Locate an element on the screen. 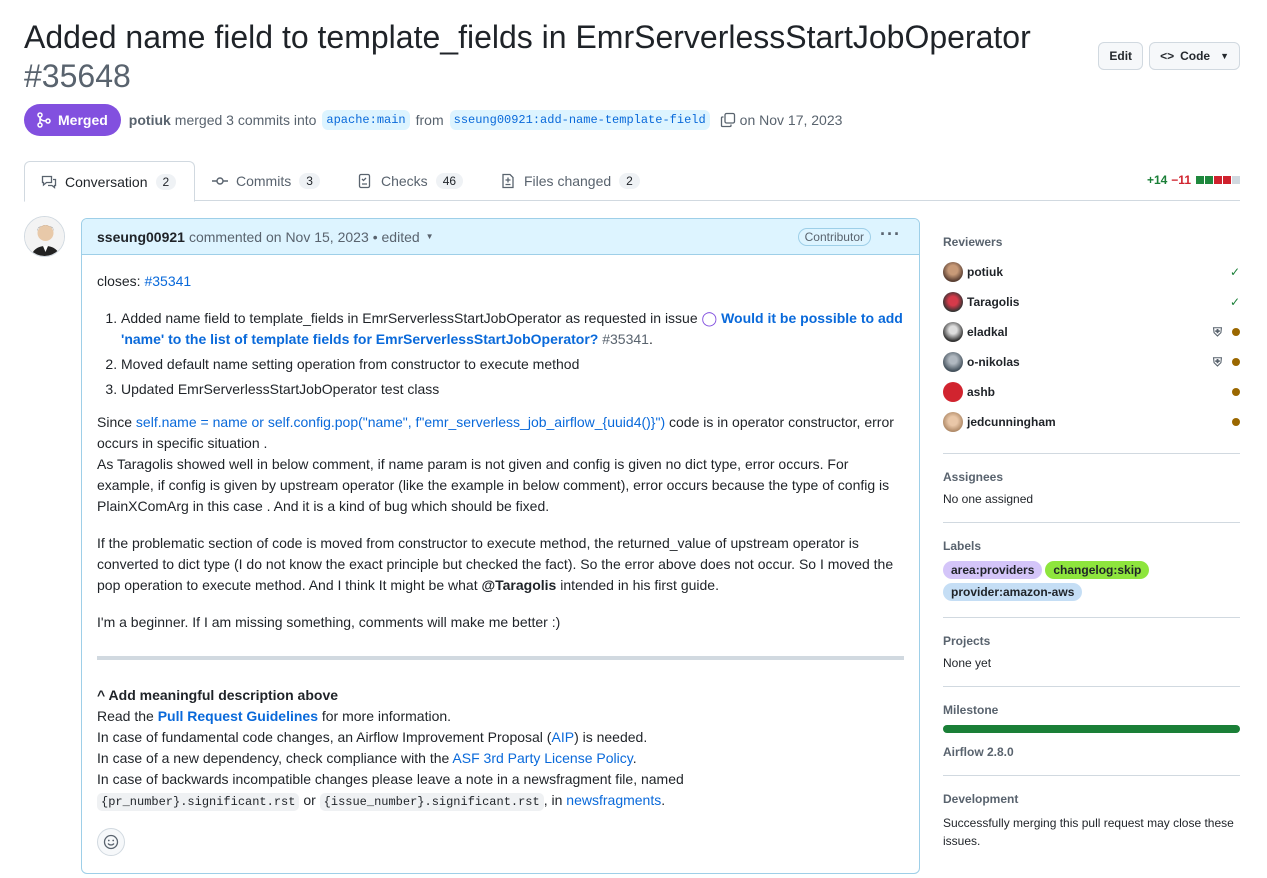 The width and height of the screenshot is (1267, 878). checklist-icon is located at coordinates (364, 181).